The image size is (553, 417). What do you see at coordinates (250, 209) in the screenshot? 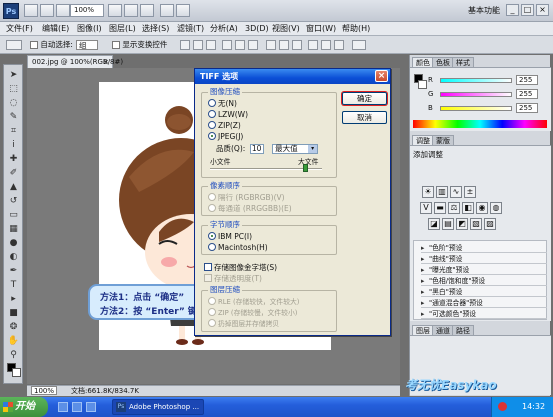
I see `pixel-order-per-channel-option: 每通道 (RRGGBB)(E)` at bounding box center [250, 209].